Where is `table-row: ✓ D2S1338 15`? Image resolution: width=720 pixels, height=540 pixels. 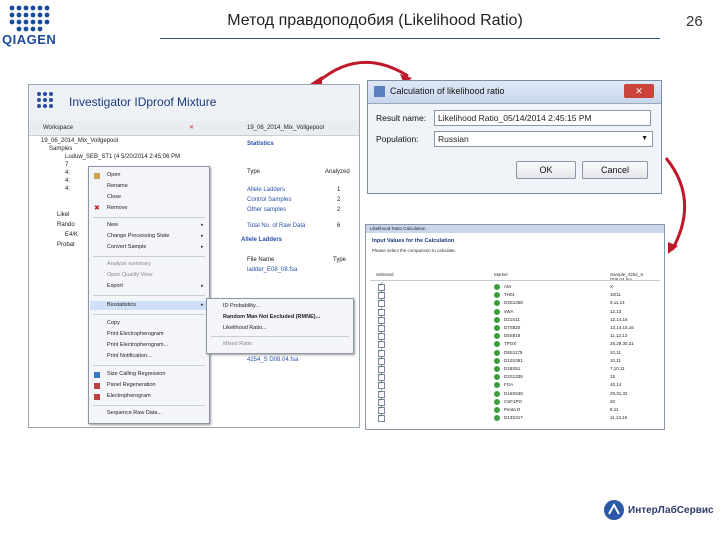
table-row: ✓ D2S1338 15 is located at coordinates (515, 377).